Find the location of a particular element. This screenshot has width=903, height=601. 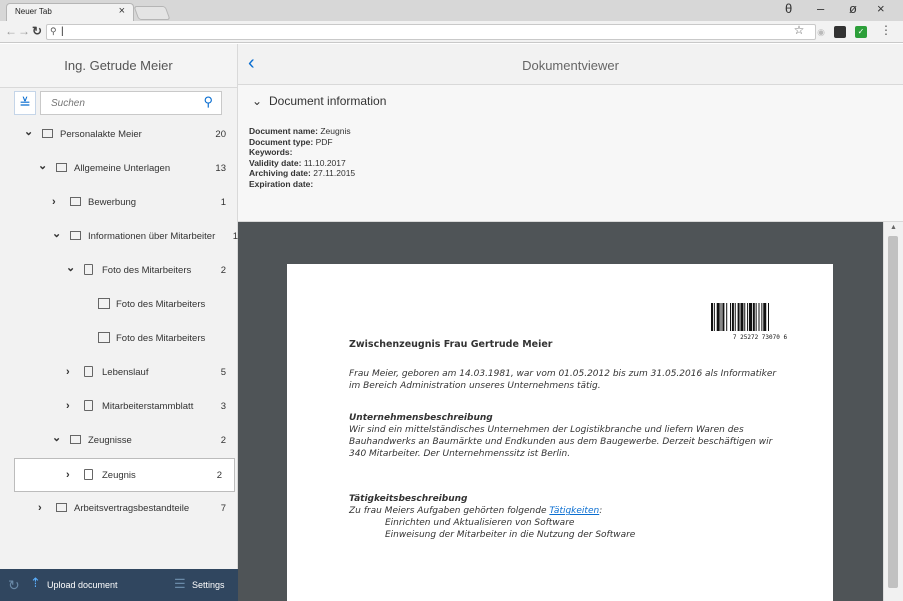

tree-node: ⌄ Allgemeine Unterlagen 13 is located at coordinates (119, 169).